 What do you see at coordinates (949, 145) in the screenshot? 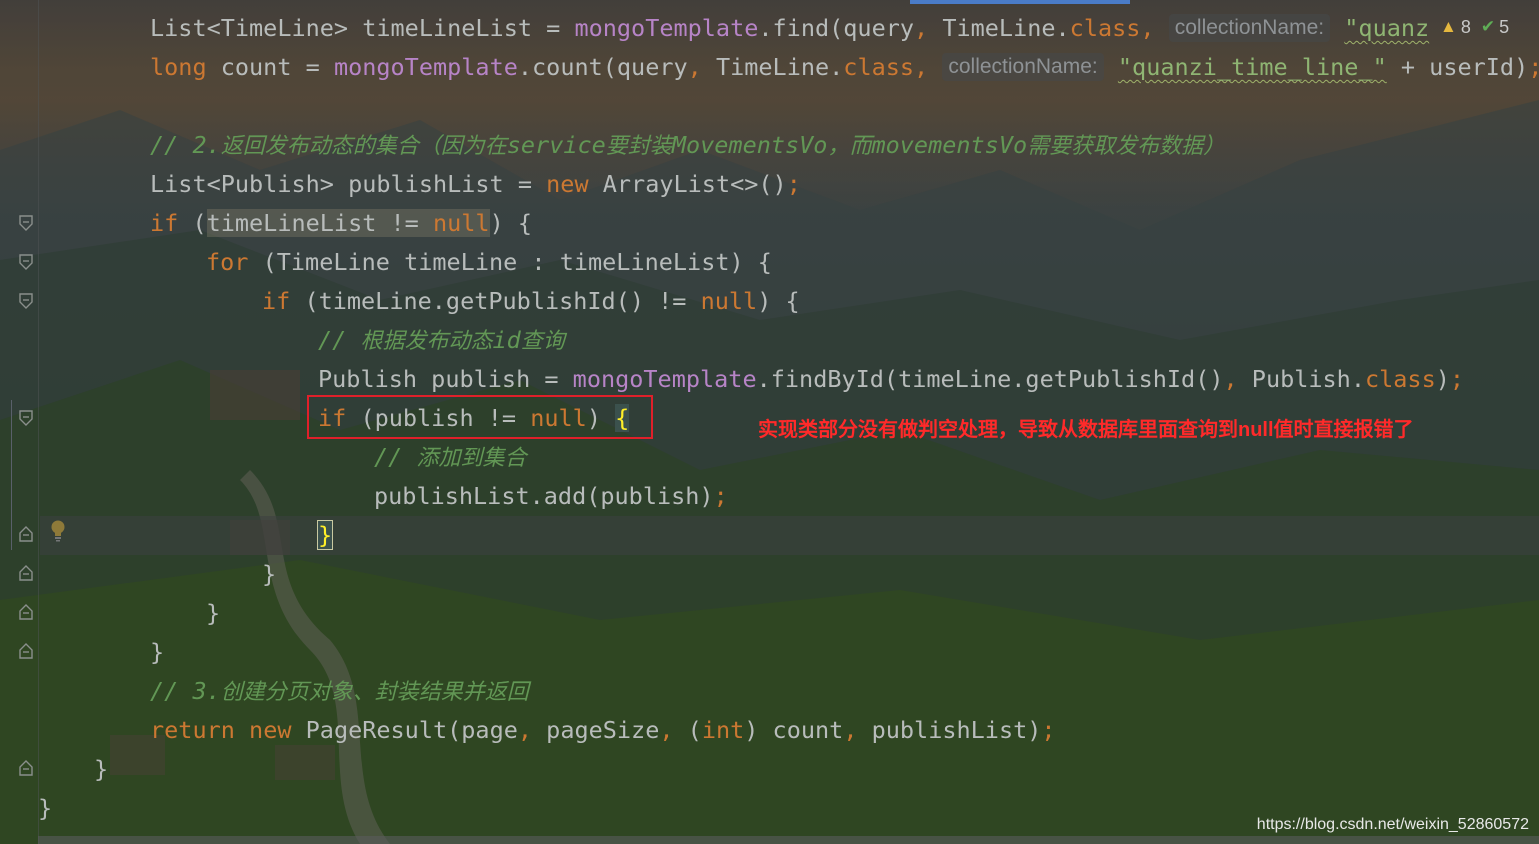
I see `comment-text: movementsVo` at bounding box center [949, 145].